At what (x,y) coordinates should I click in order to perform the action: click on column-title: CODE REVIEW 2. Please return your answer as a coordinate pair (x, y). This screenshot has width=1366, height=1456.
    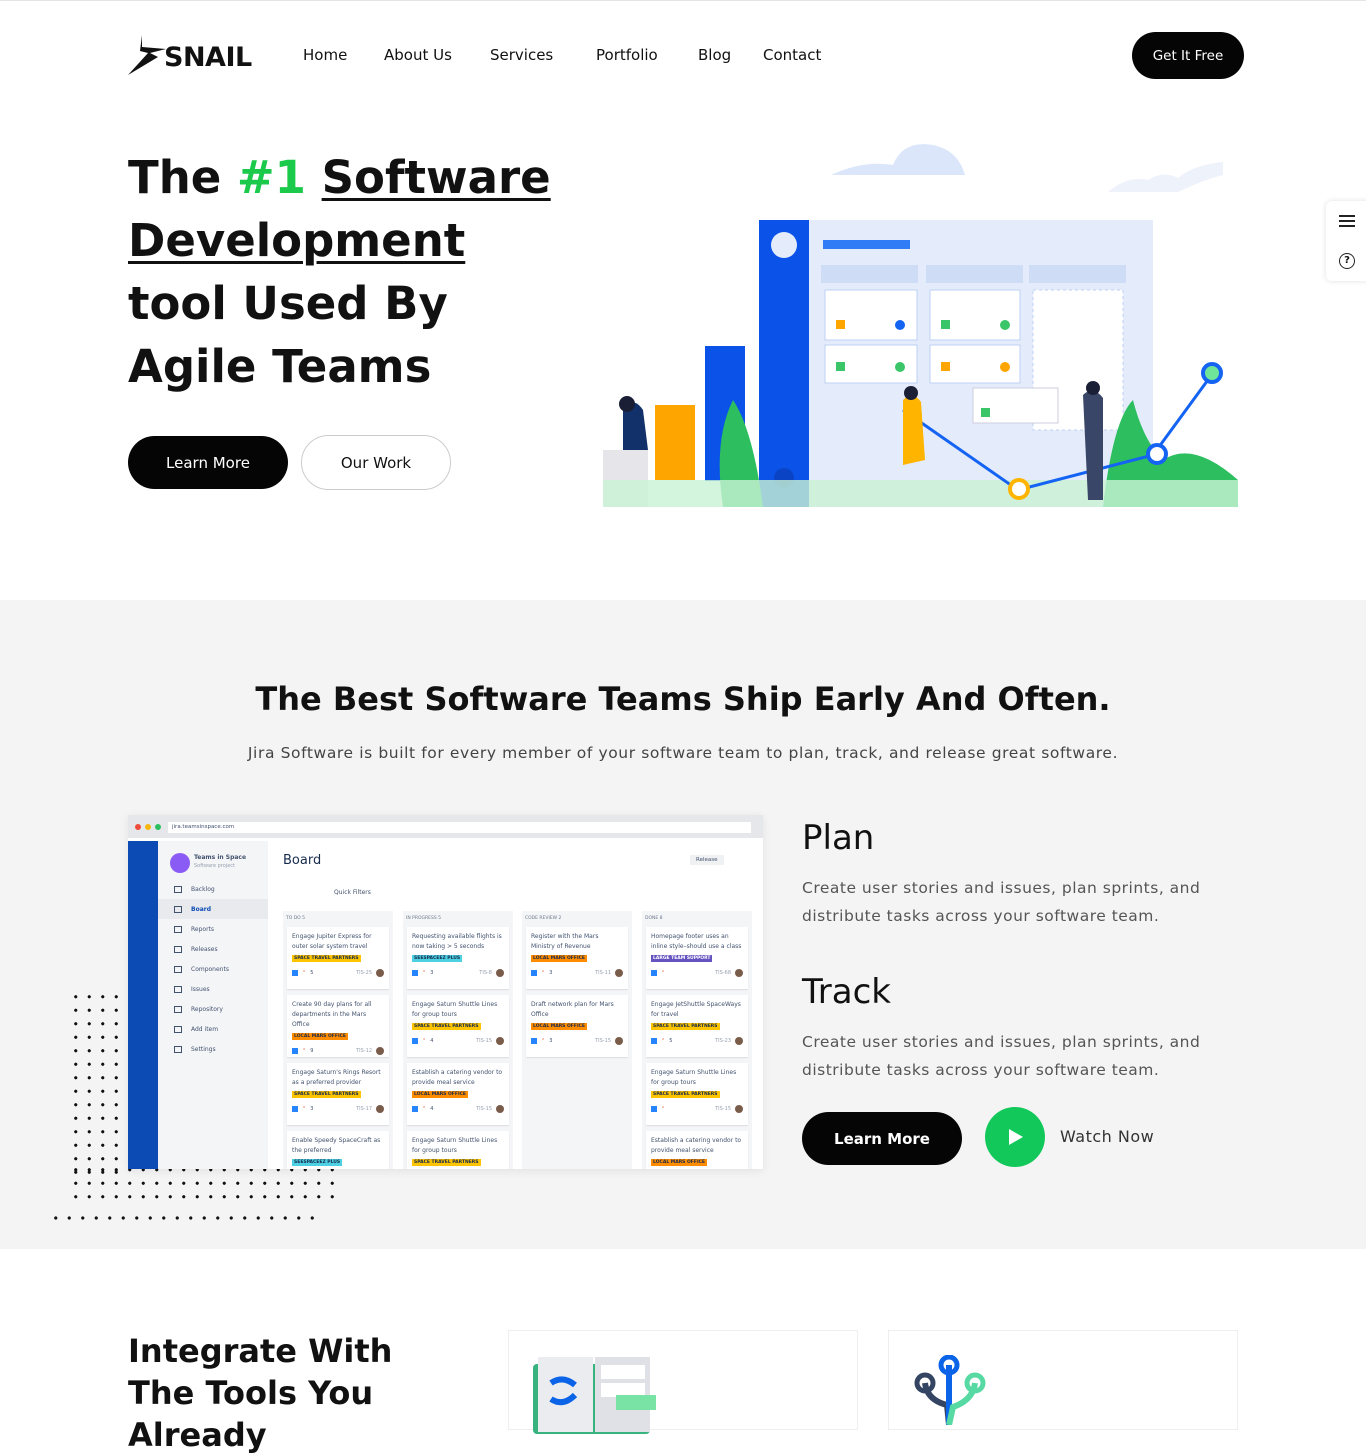
    Looking at the image, I should click on (543, 918).